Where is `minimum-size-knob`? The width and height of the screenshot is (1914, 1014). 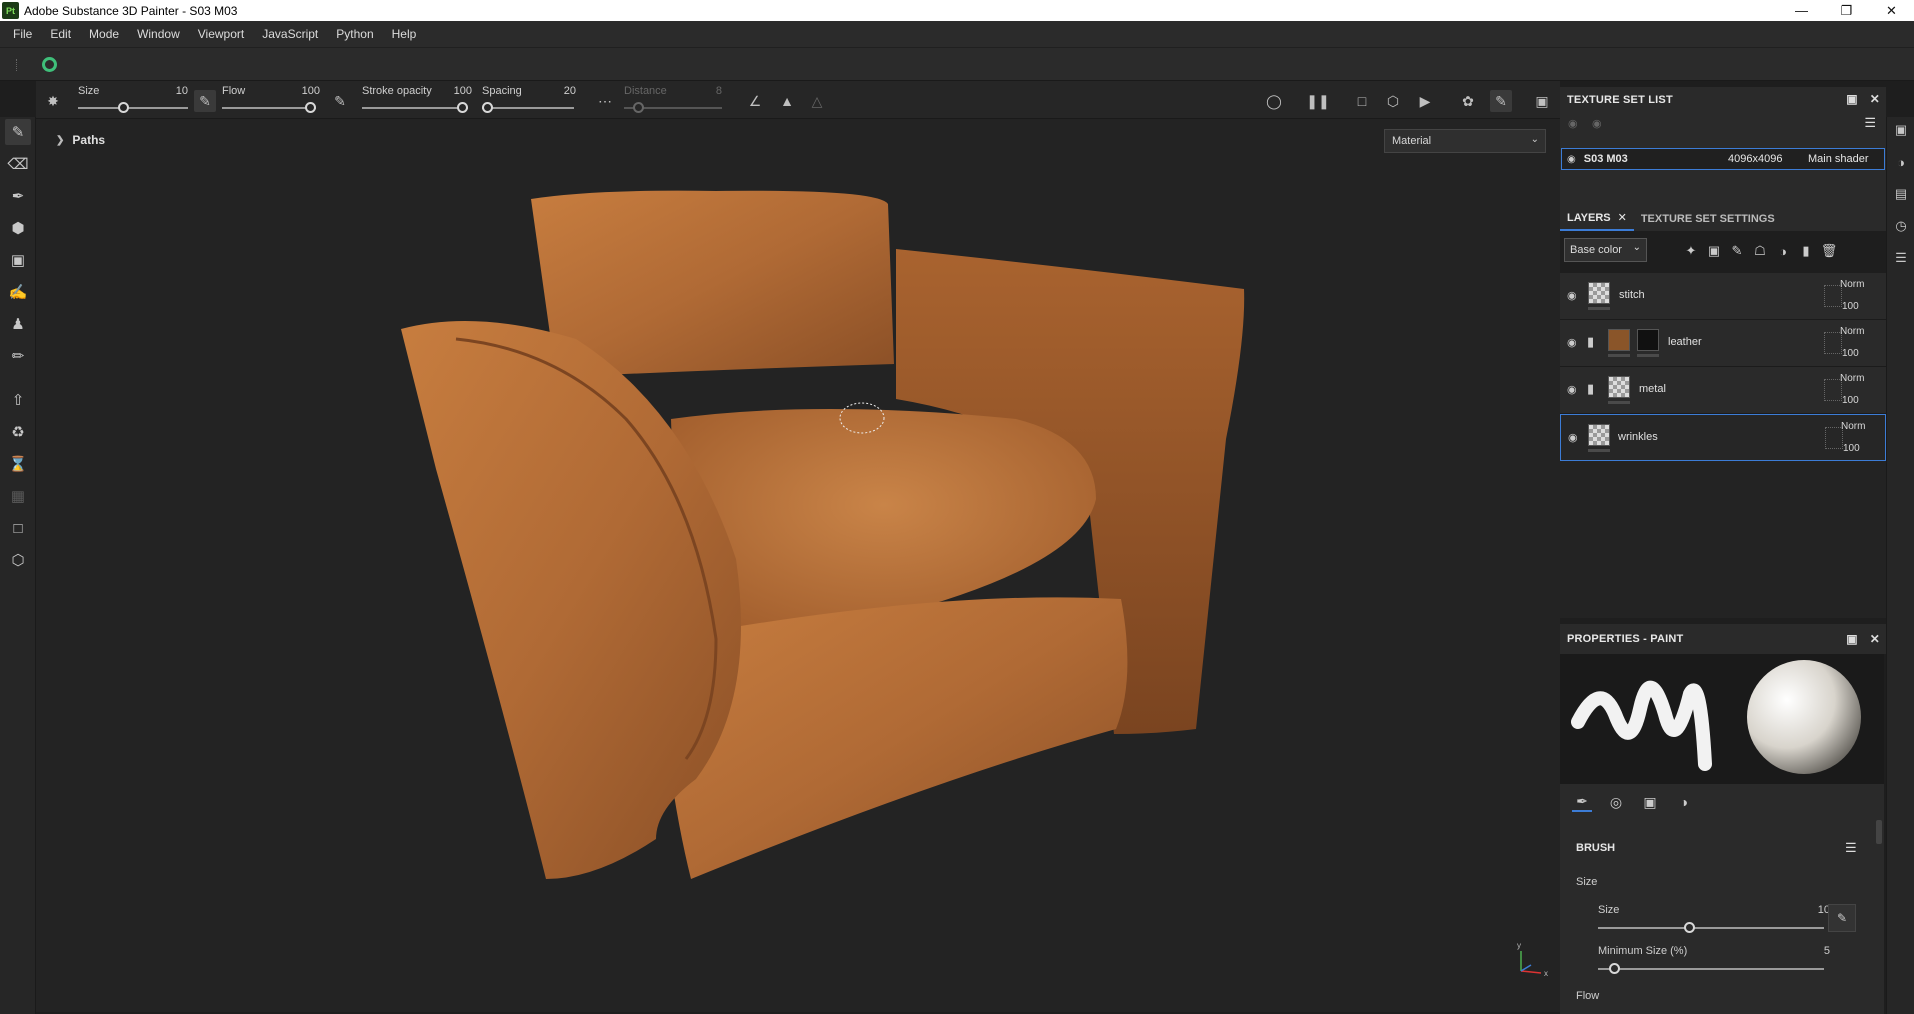
minimum-size-knob is located at coordinates (1614, 968).